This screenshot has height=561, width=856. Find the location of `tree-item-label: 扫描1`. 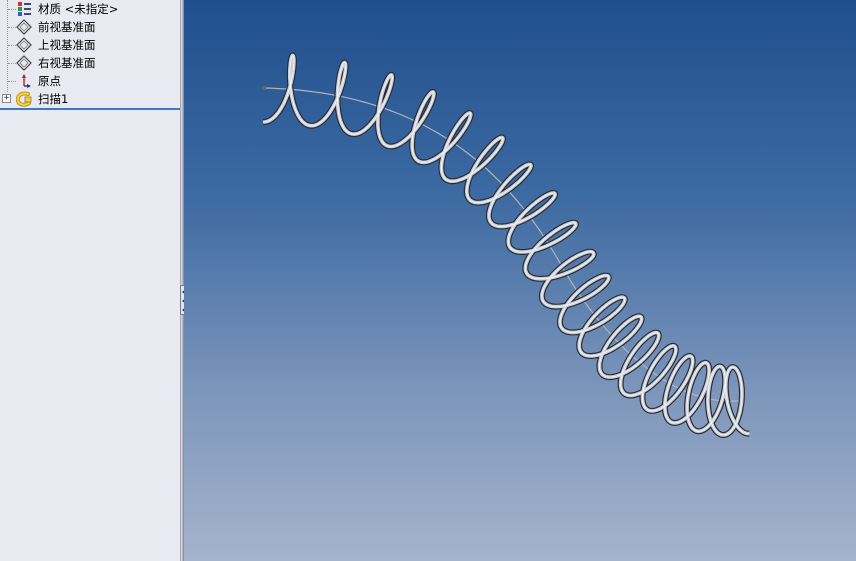

tree-item-label: 扫描1 is located at coordinates (53, 99).